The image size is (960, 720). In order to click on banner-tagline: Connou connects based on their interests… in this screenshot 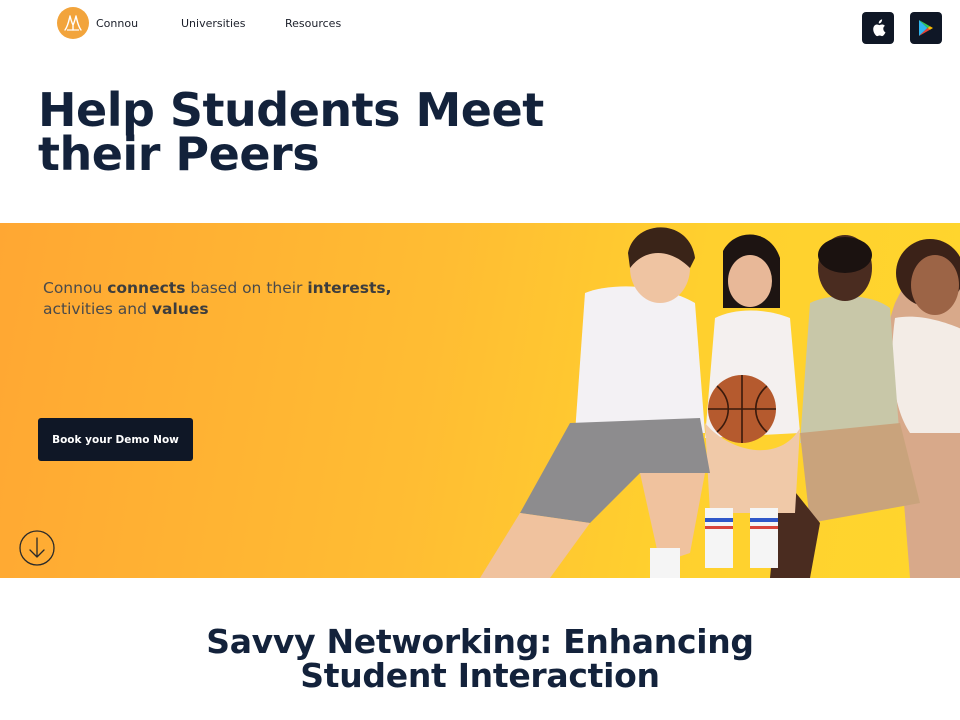, I will do `click(233, 299)`.